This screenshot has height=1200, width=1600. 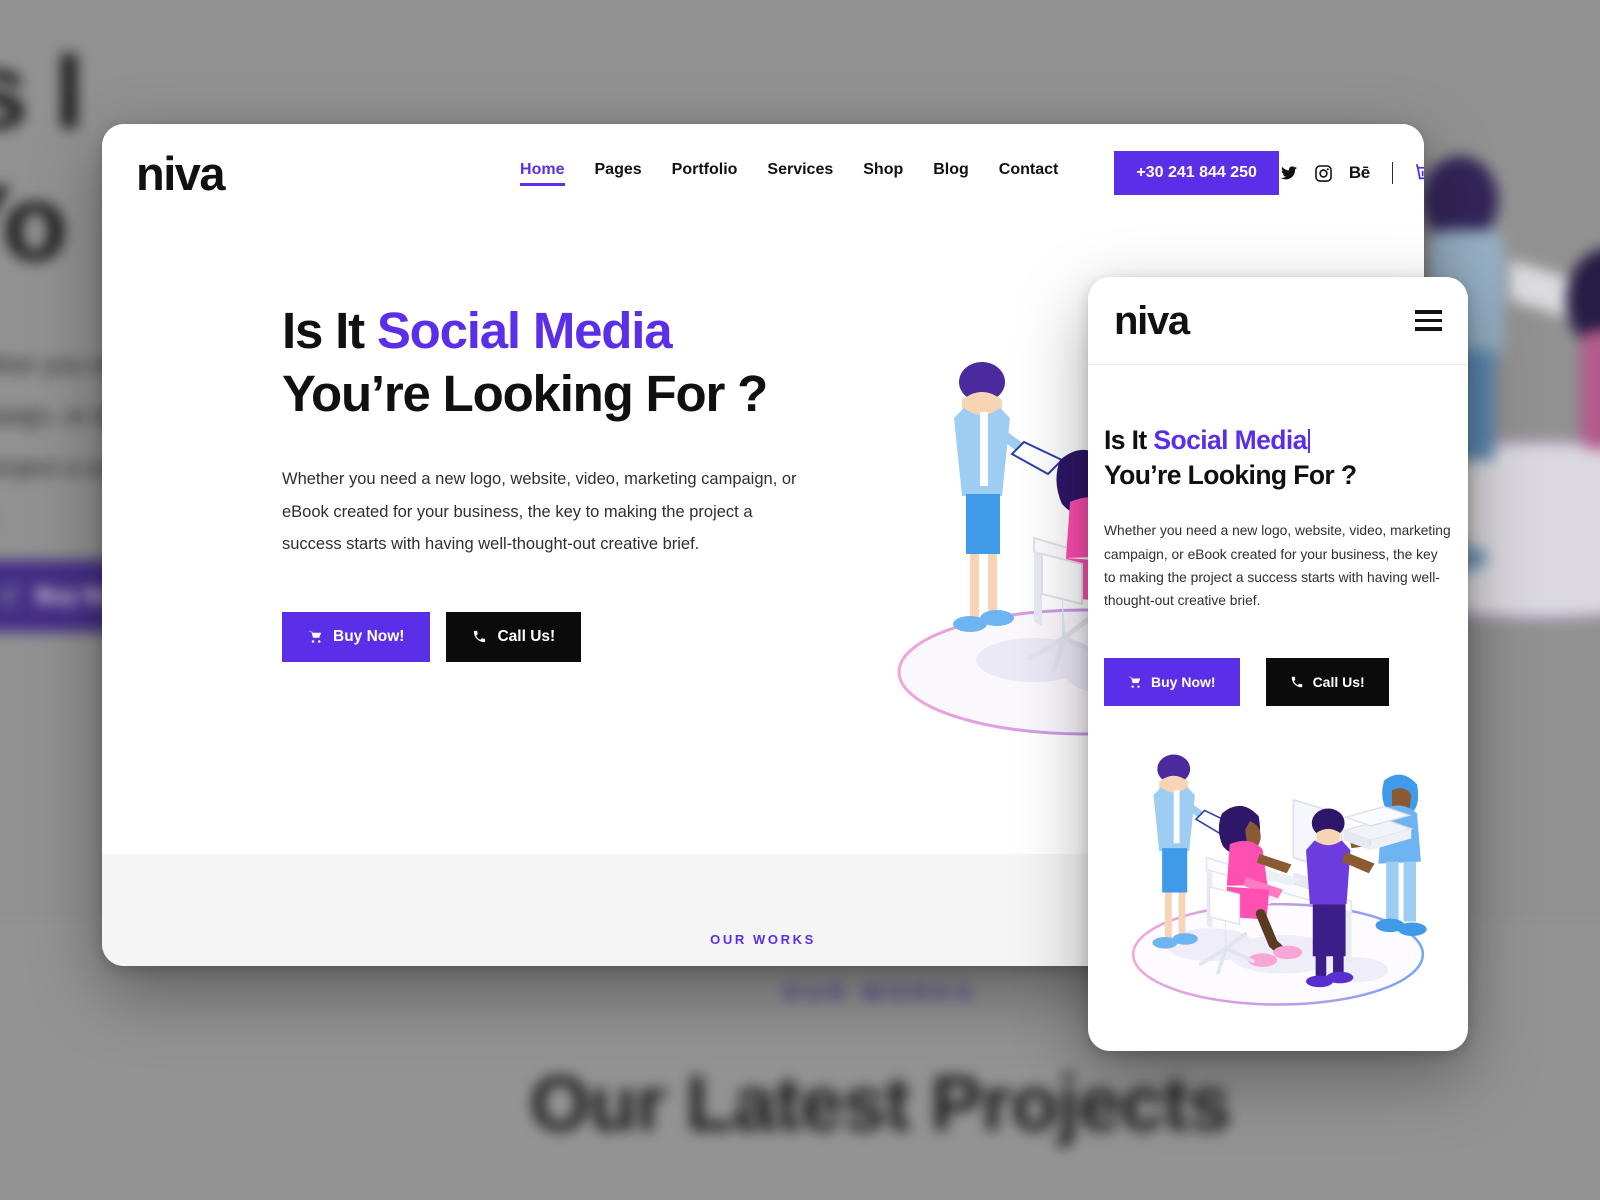 What do you see at coordinates (1278, 458) in the screenshot?
I see `mobile-hero-heading: Is It Social Media You’re Looking For ?` at bounding box center [1278, 458].